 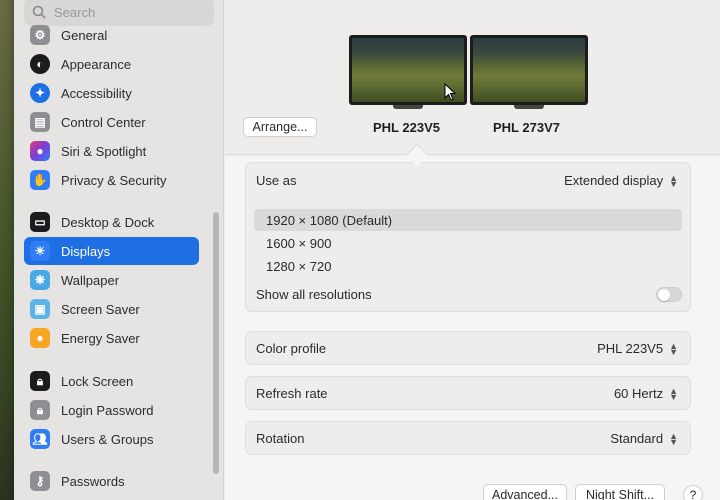 I want to click on color-profile-label: Color profile, so click(x=291, y=348).